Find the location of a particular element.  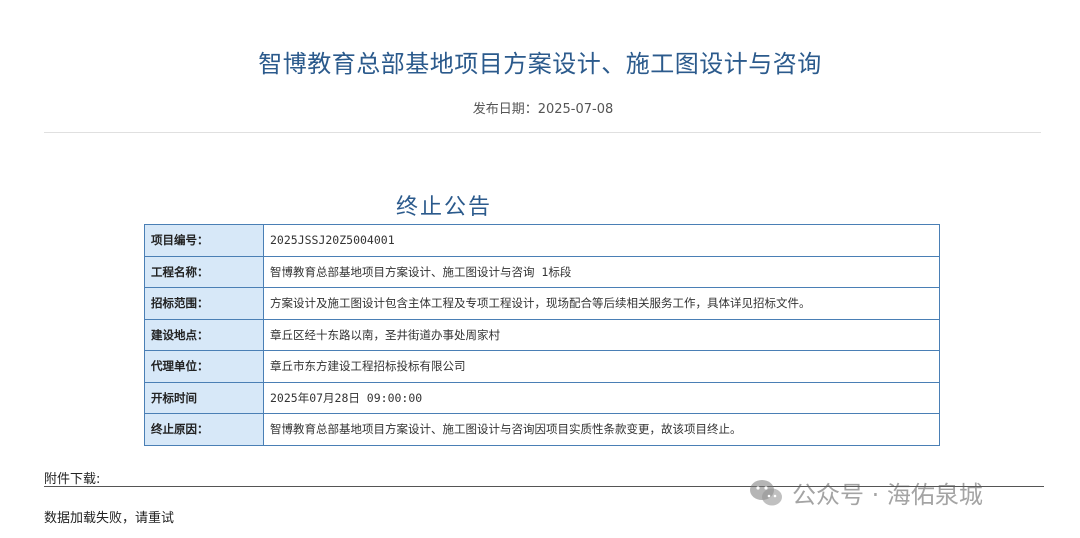

row-value: 章丘区经十东路以南，圣井街道办事处周家村 is located at coordinates (601, 334).